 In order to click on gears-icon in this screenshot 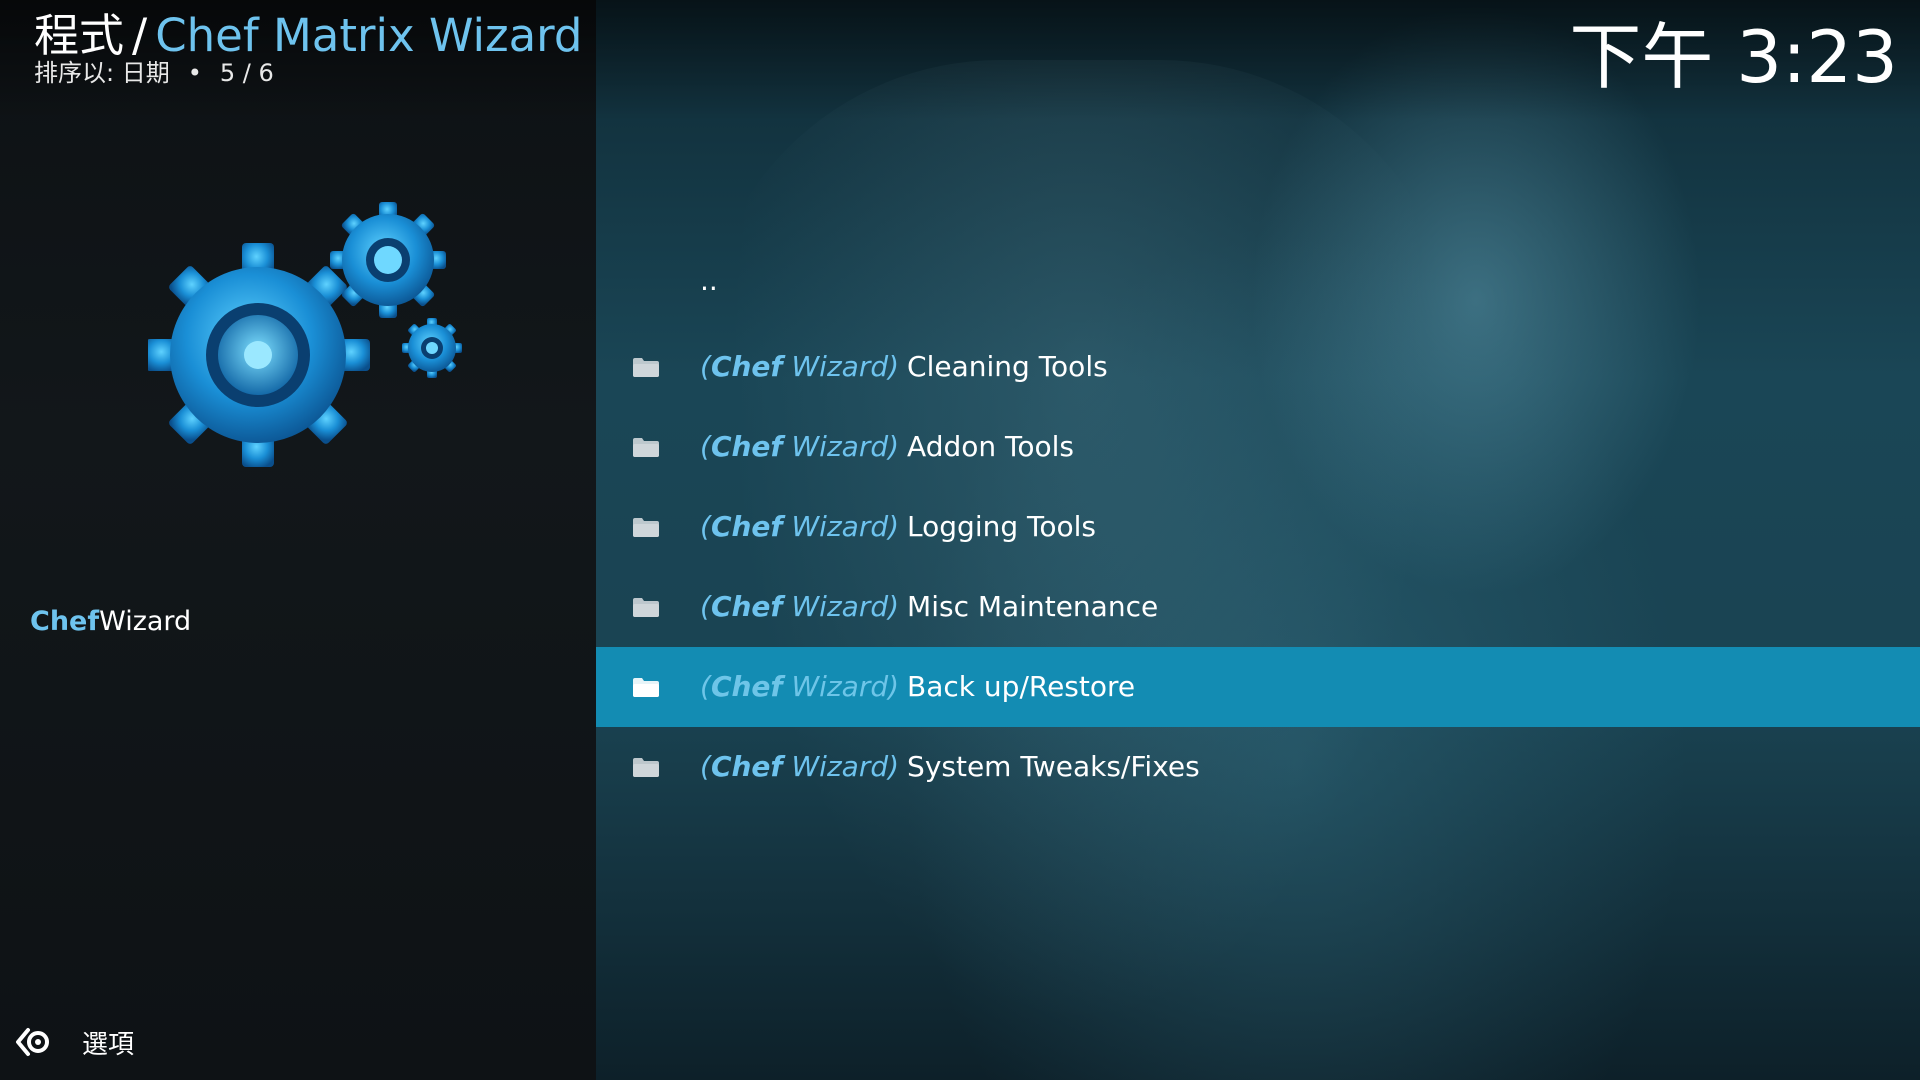, I will do `click(305, 334)`.